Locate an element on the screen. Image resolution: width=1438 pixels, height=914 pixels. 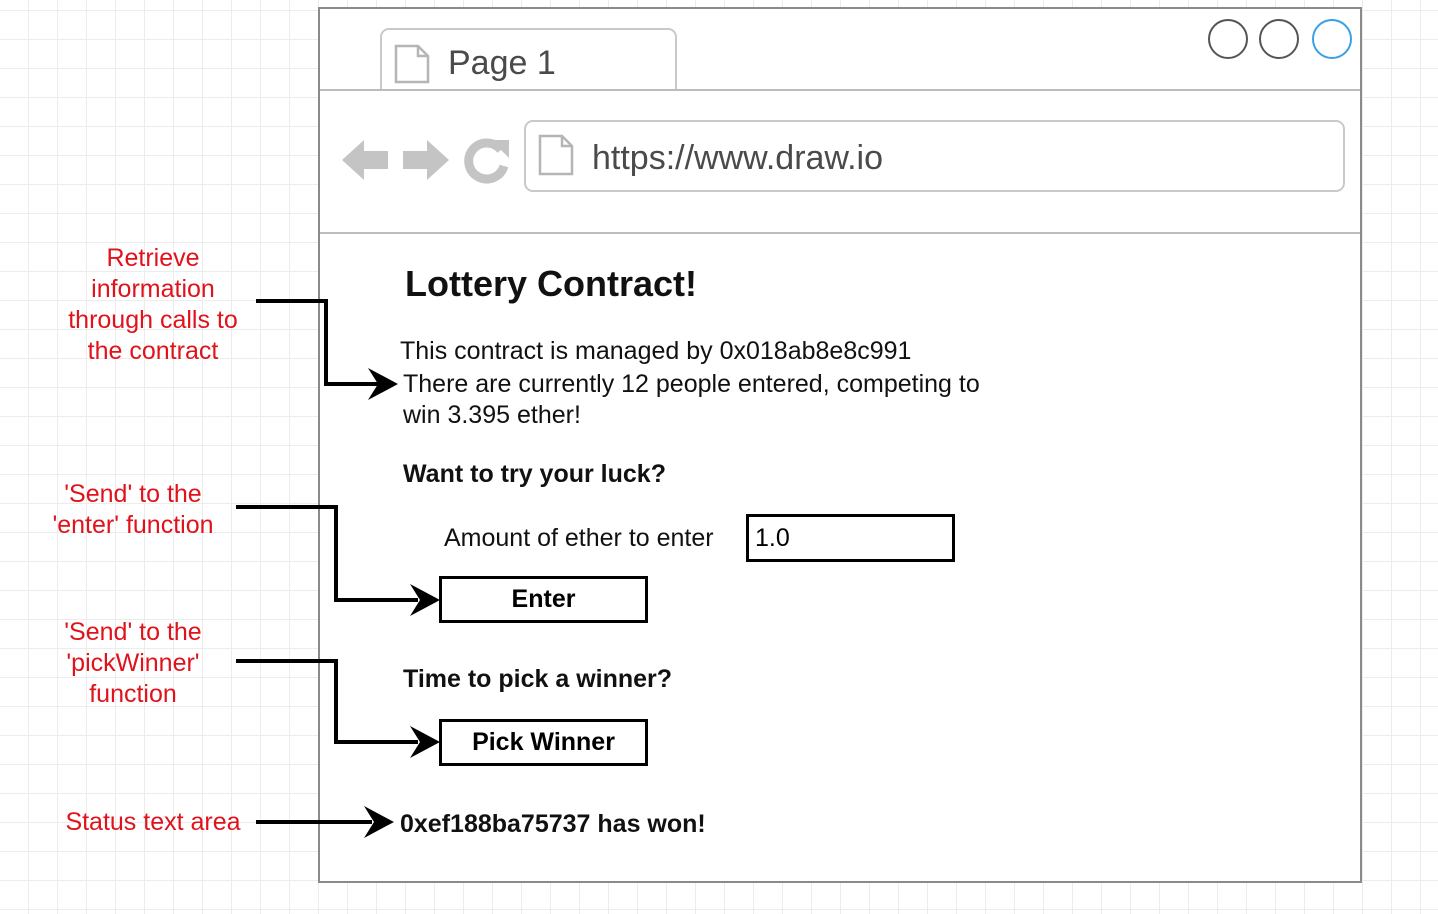
arrow-send-pick is located at coordinates (327, 701).